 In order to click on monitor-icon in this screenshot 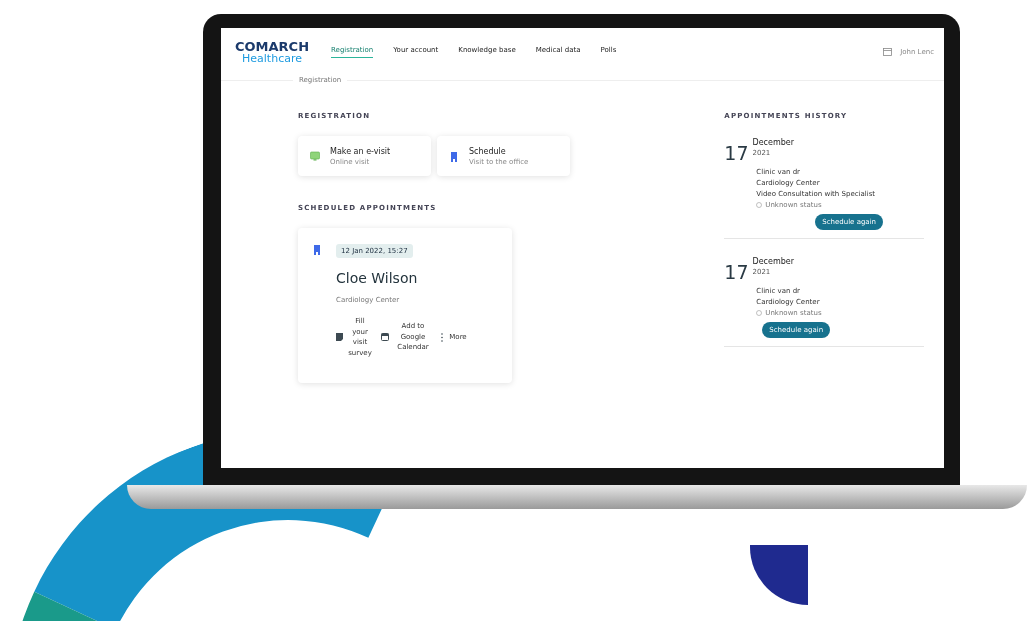, I will do `click(315, 156)`.